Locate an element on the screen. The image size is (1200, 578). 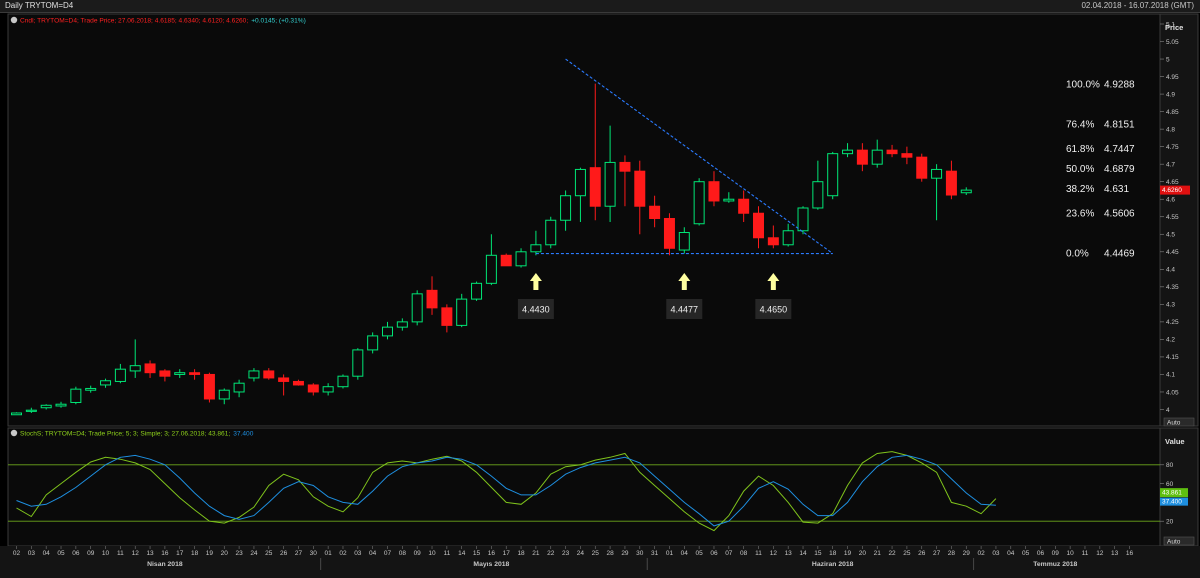
date-tick-label: 28 is located at coordinates (952, 553).